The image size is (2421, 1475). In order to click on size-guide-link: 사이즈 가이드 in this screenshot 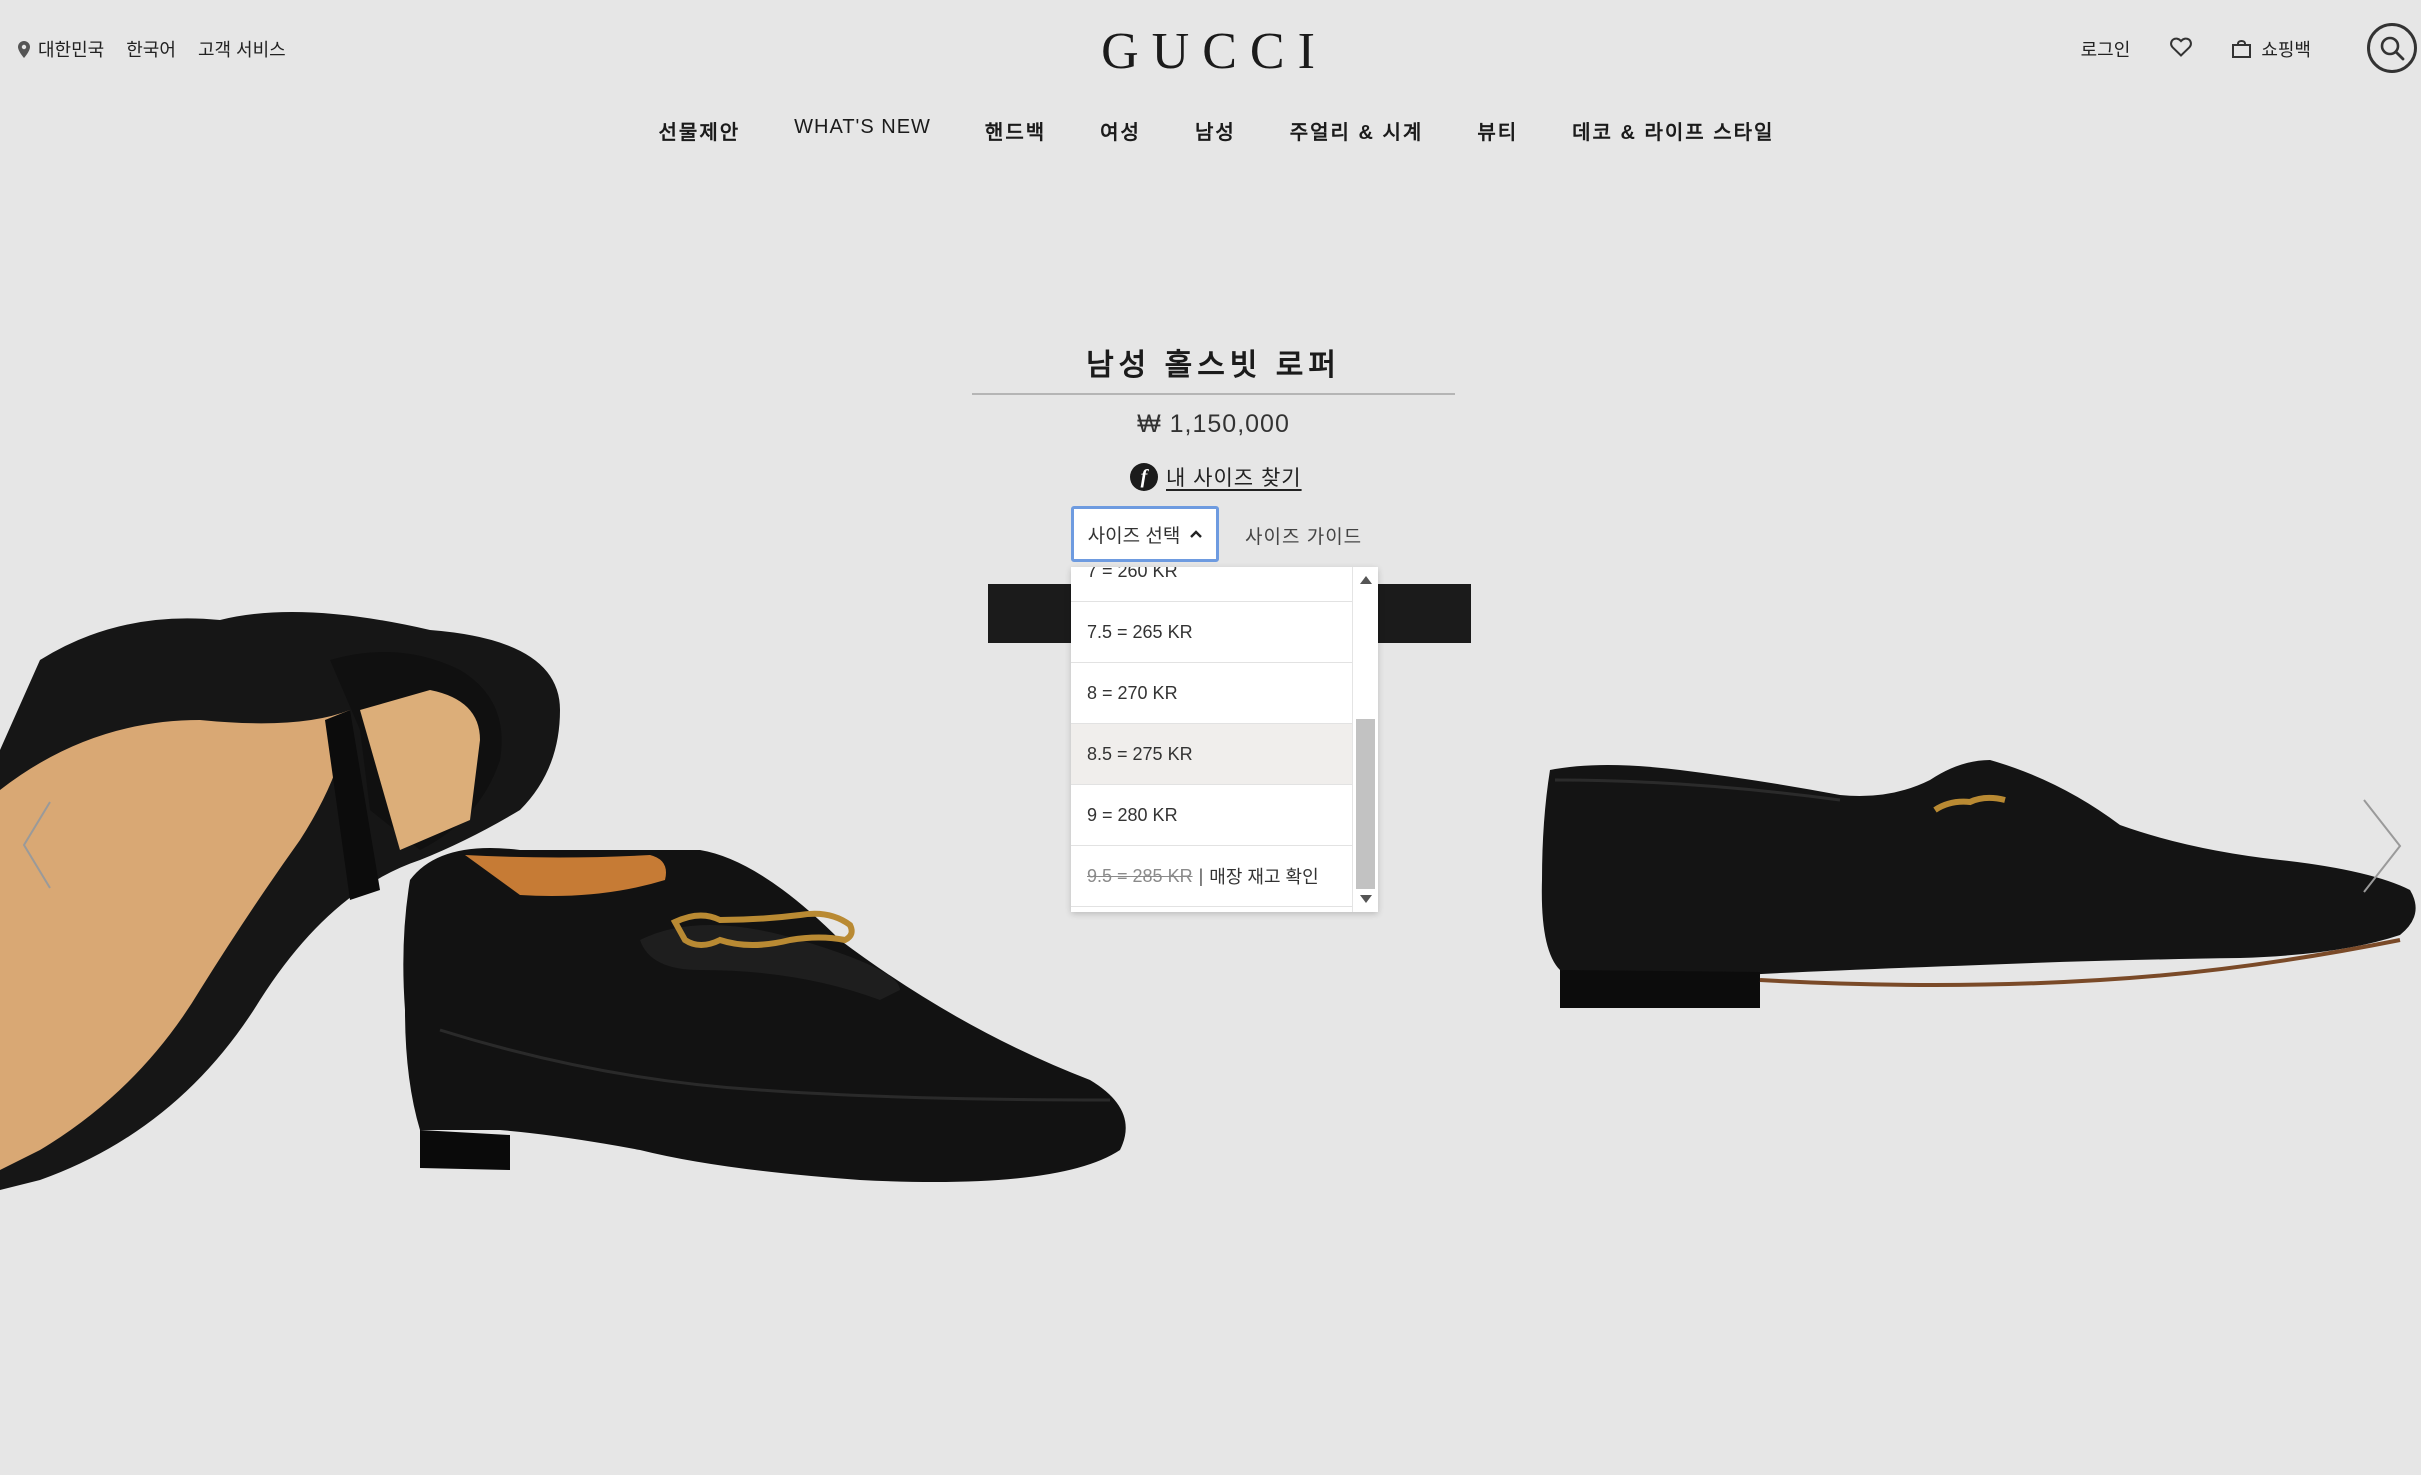, I will do `click(1303, 535)`.